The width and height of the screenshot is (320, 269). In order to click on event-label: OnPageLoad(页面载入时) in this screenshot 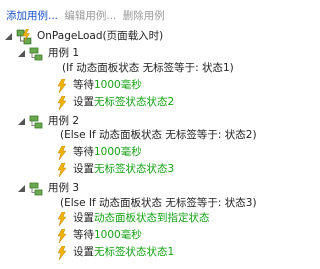, I will do `click(100, 36)`.